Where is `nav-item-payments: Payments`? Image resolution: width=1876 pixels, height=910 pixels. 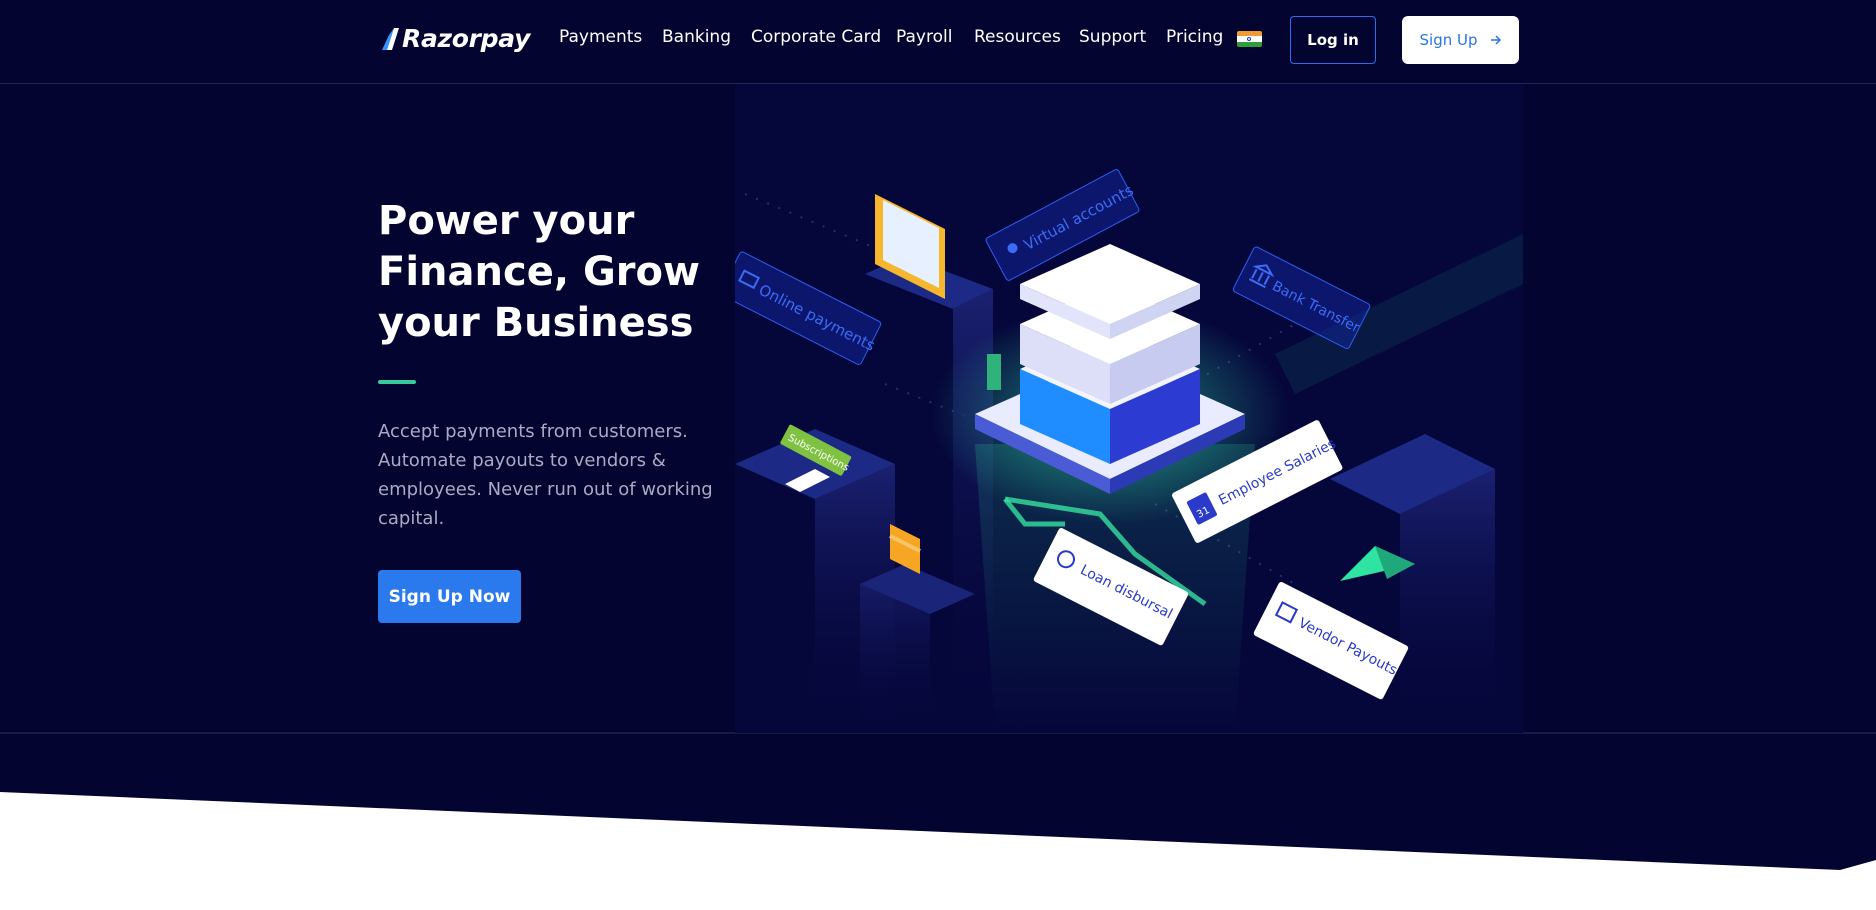 nav-item-payments: Payments is located at coordinates (600, 37).